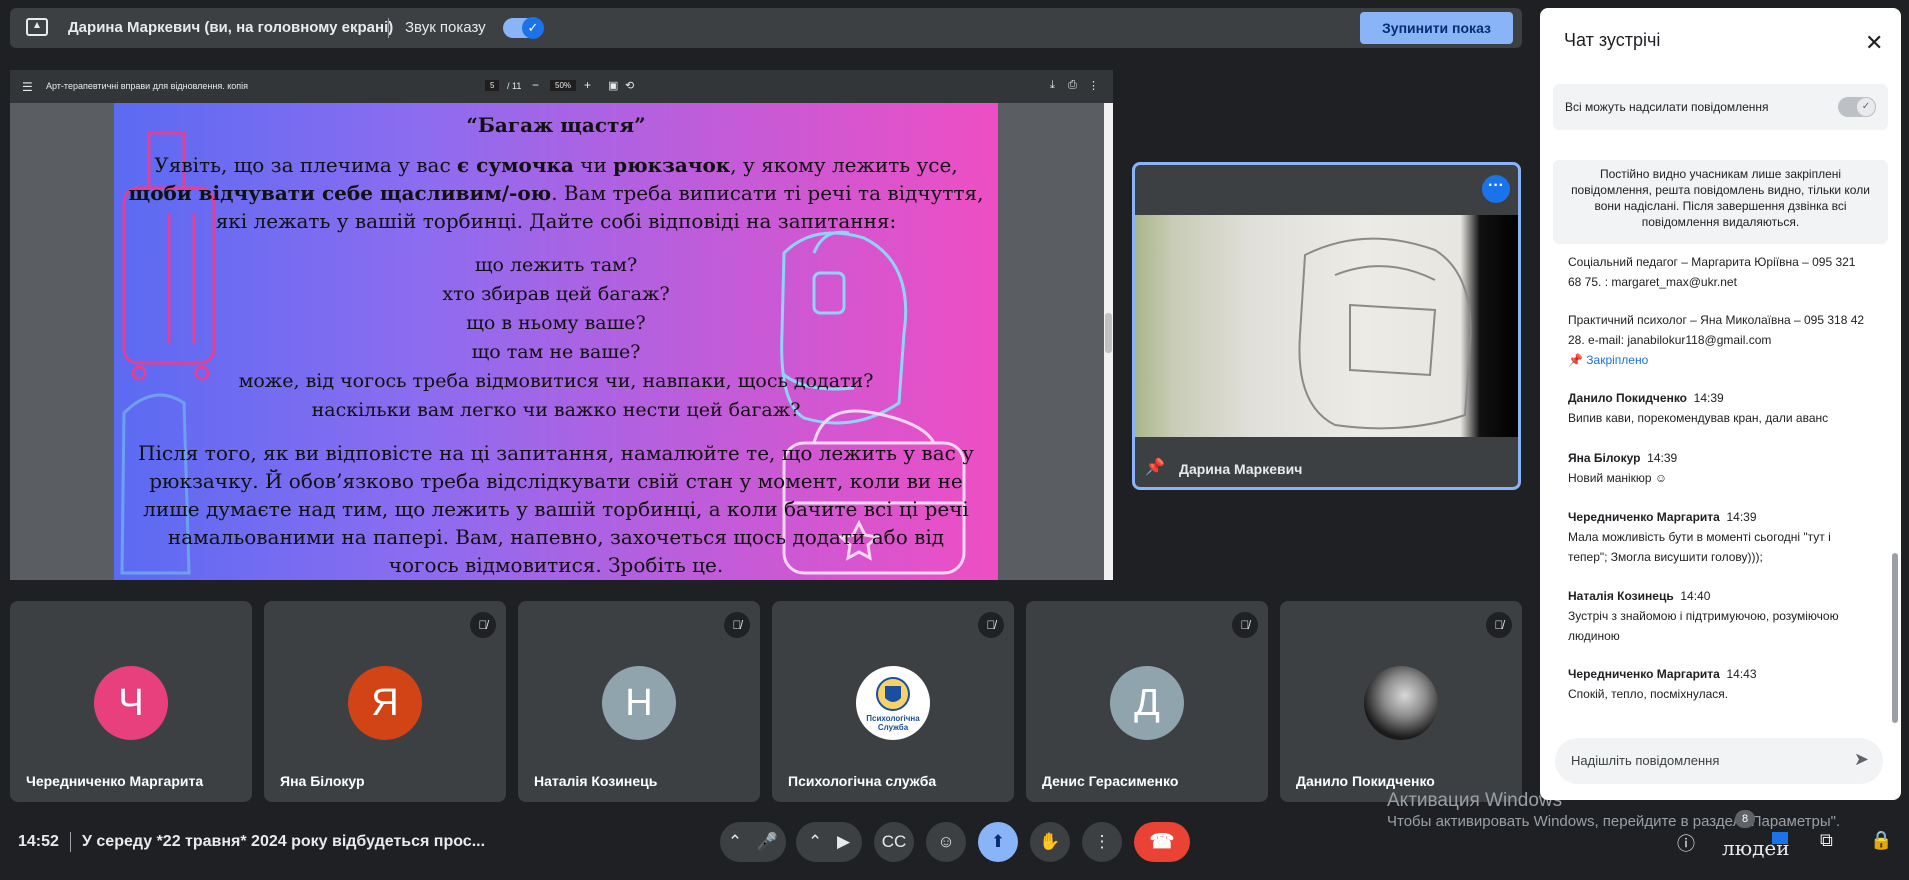 This screenshot has height=880, width=1909. What do you see at coordinates (1618, 478) in the screenshot?
I see `message-text: Новий манікюр ☺` at bounding box center [1618, 478].